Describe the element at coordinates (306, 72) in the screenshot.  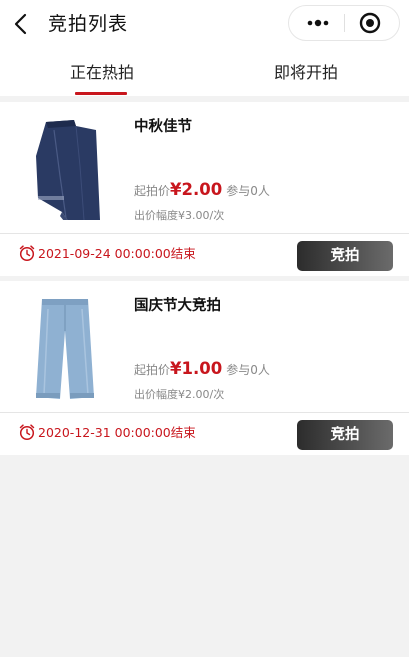
I see `tab-upcoming-auction: 即将开拍` at that location.